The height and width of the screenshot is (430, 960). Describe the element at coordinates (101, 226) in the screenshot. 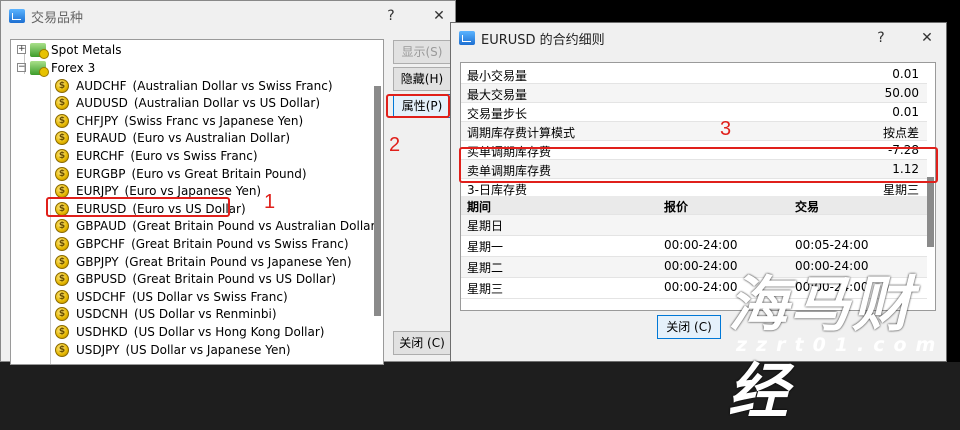

I see `symbol-code: GBPAUD` at that location.